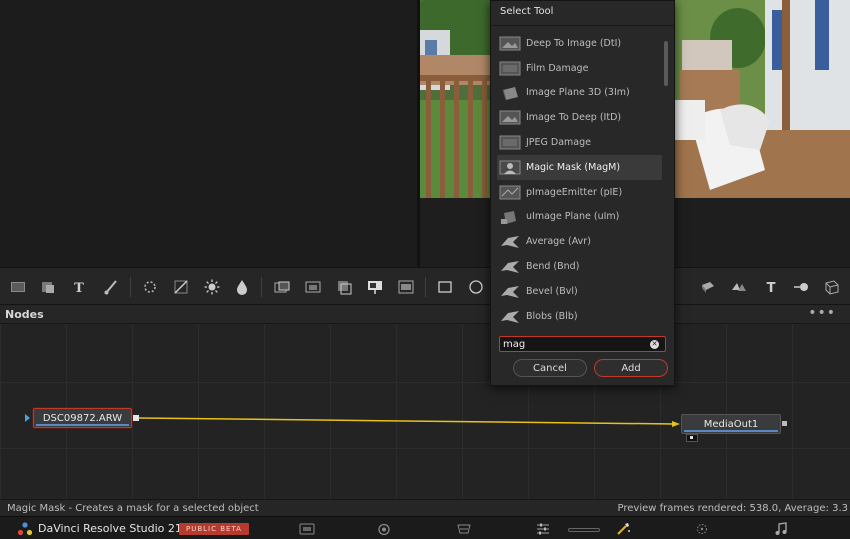 The width and height of the screenshot is (850, 539). What do you see at coordinates (692, 438) in the screenshot?
I see `node-input-port` at bounding box center [692, 438].